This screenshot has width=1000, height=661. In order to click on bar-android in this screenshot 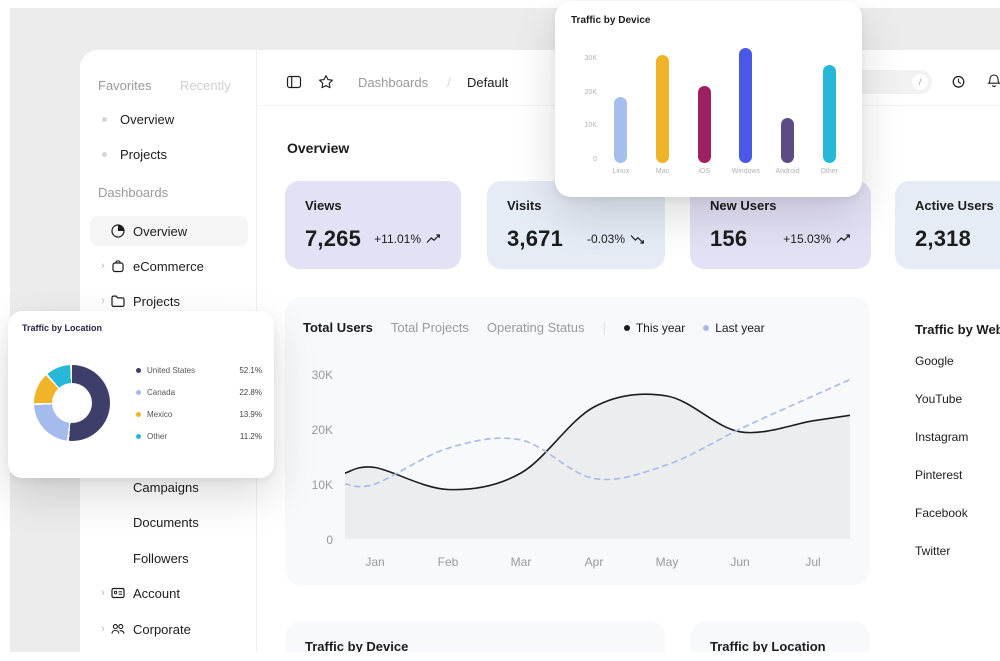, I will do `click(788, 140)`.